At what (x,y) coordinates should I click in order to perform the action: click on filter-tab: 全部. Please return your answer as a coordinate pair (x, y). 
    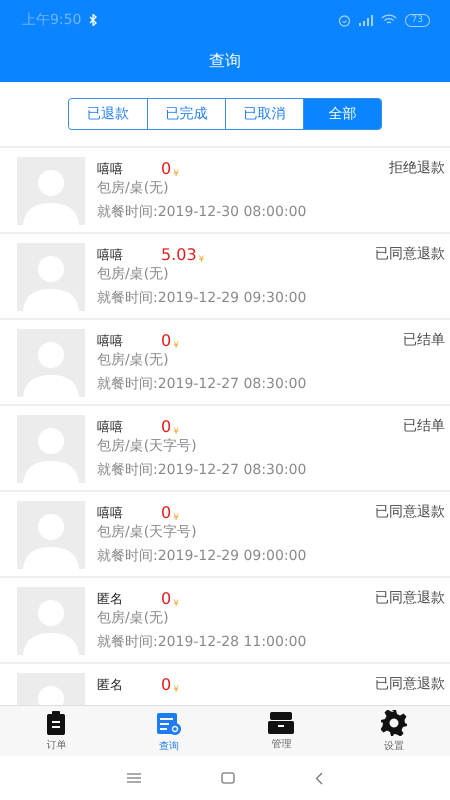
    Looking at the image, I should click on (342, 114).